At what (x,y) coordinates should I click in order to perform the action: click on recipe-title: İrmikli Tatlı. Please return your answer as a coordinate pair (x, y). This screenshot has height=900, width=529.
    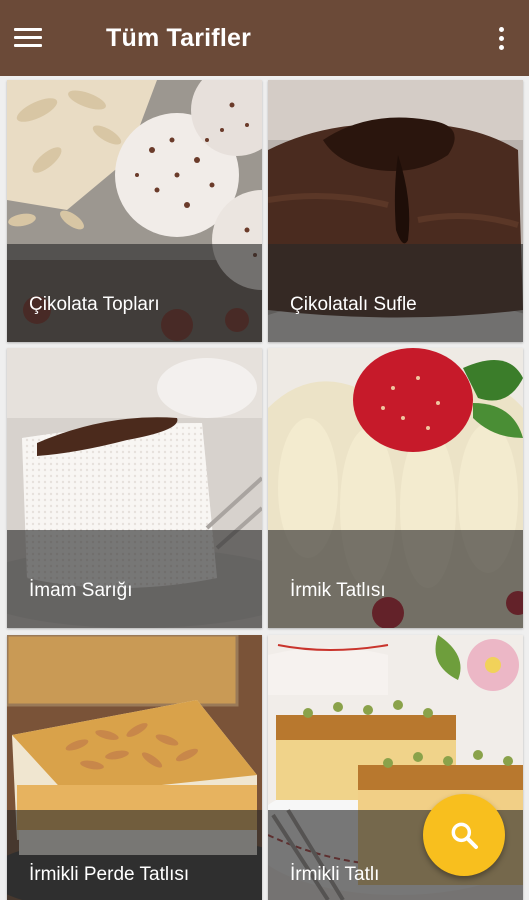
    Looking at the image, I should click on (335, 874).